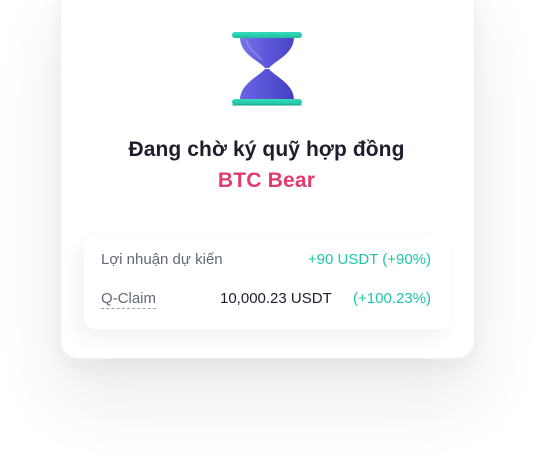  Describe the element at coordinates (266, 149) in the screenshot. I see `status-title: Đang chờ ký quỹ hợp đồng` at that location.